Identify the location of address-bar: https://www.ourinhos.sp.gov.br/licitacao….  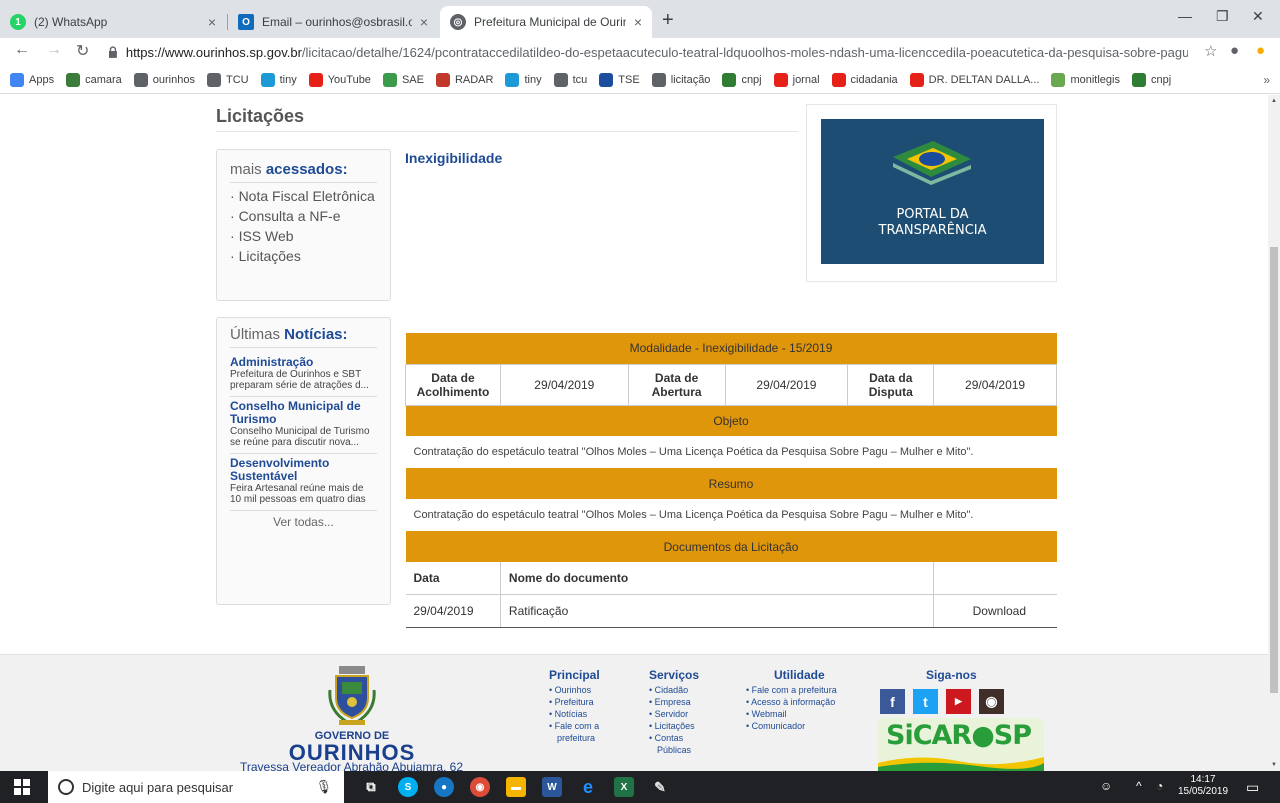
(648, 52).